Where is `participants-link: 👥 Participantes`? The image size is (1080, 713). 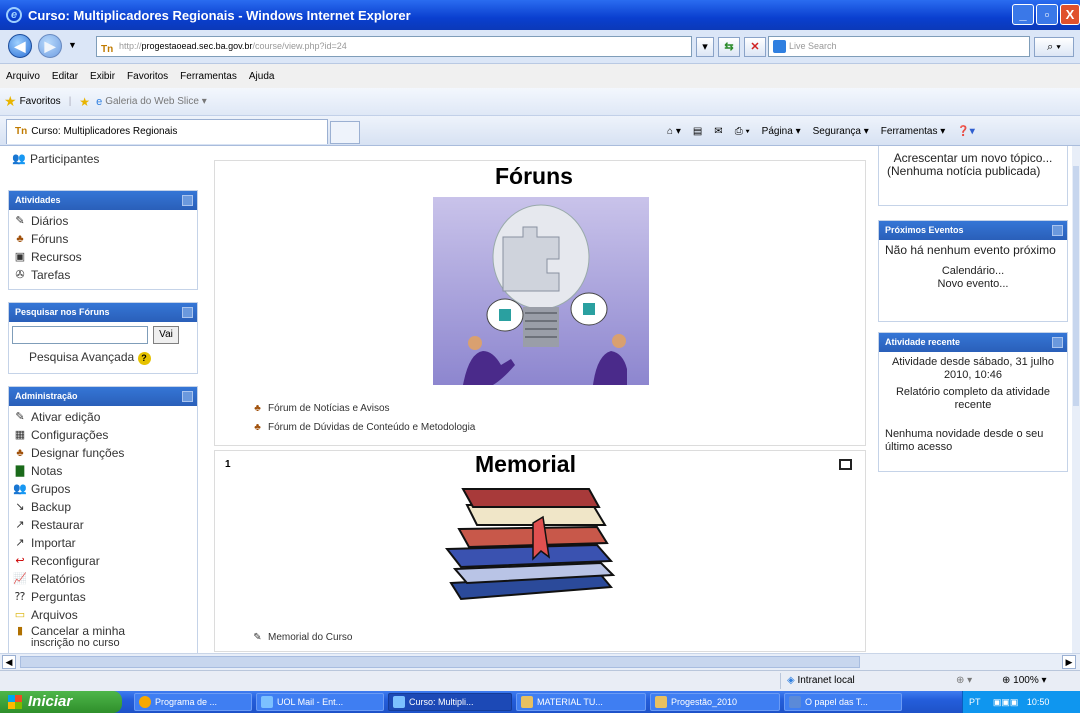 participants-link: 👥 Participantes is located at coordinates (103, 159).